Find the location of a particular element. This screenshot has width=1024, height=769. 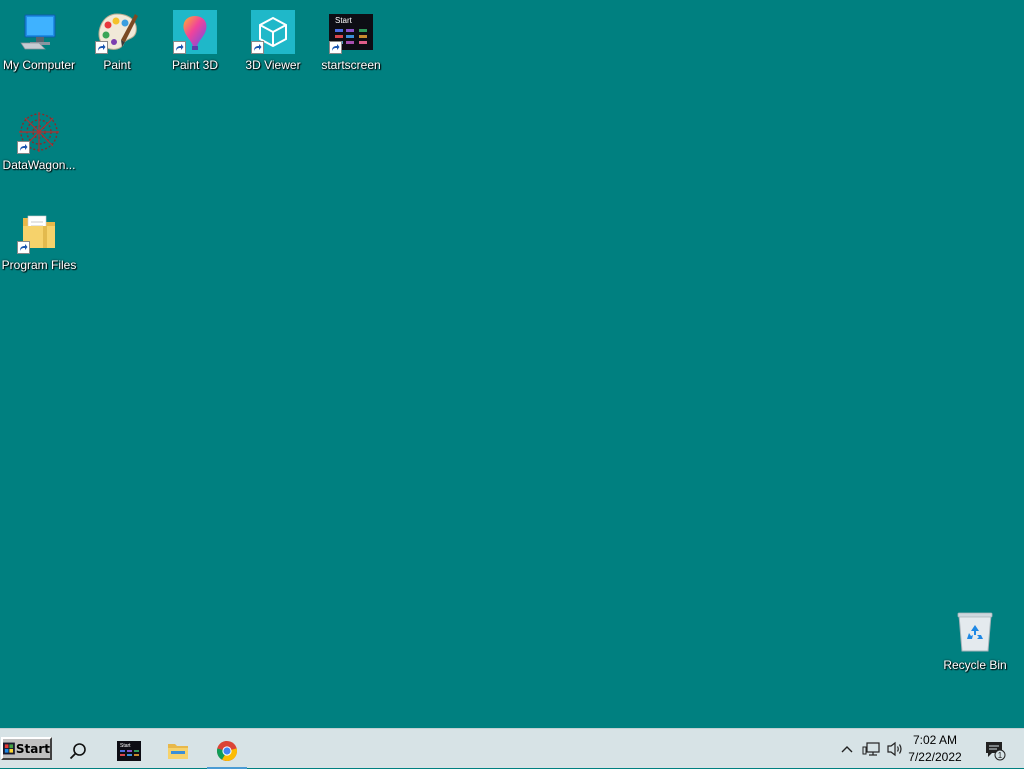

notification-icon: 1 is located at coordinates (996, 751).